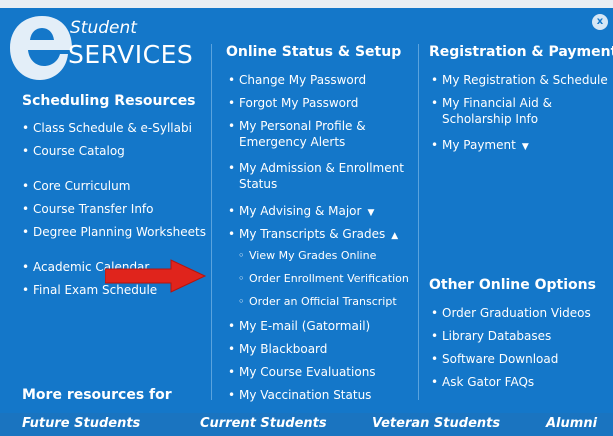 This screenshot has height=436, width=613. Describe the element at coordinates (112, 128) in the screenshot. I see `link-label: Class Schedule & e-Syllabi` at that location.